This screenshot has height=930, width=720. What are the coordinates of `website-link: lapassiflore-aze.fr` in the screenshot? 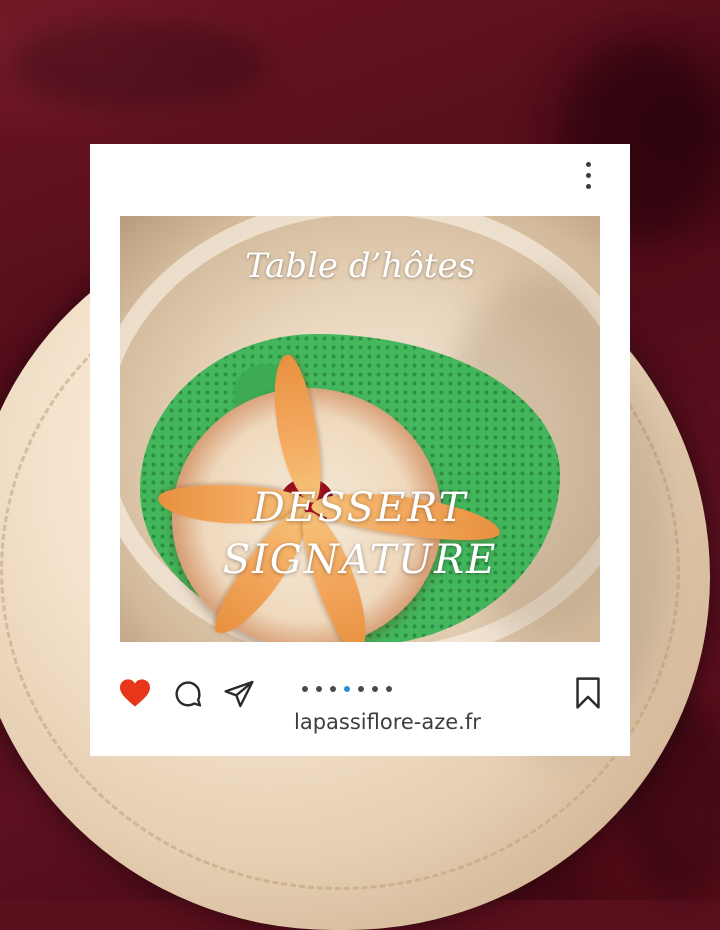 It's located at (387, 722).